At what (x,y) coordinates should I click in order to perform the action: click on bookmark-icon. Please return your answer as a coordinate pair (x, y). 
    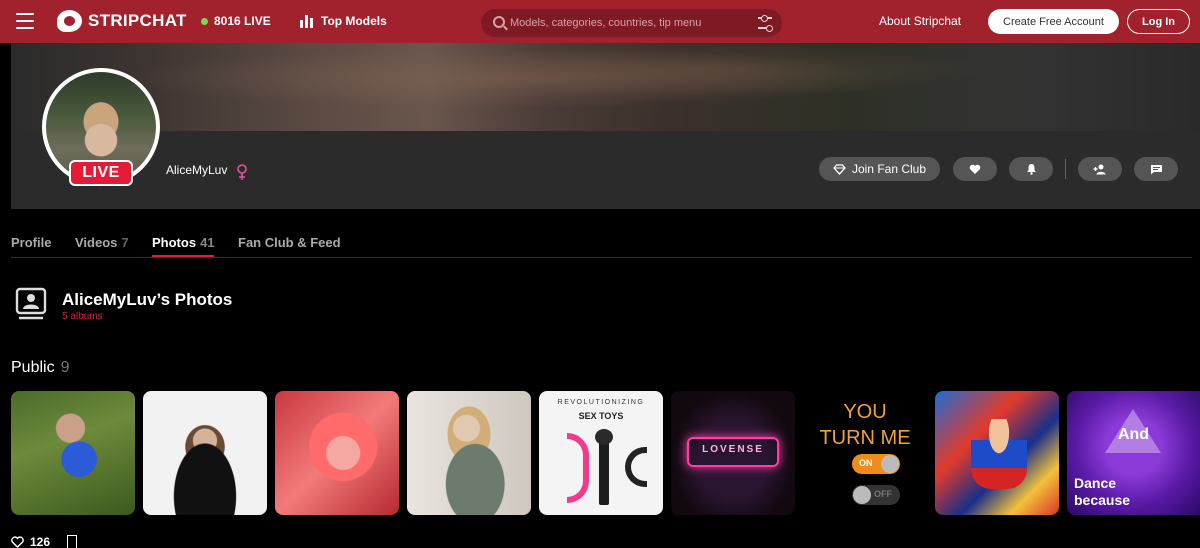
    Looking at the image, I should click on (72, 541).